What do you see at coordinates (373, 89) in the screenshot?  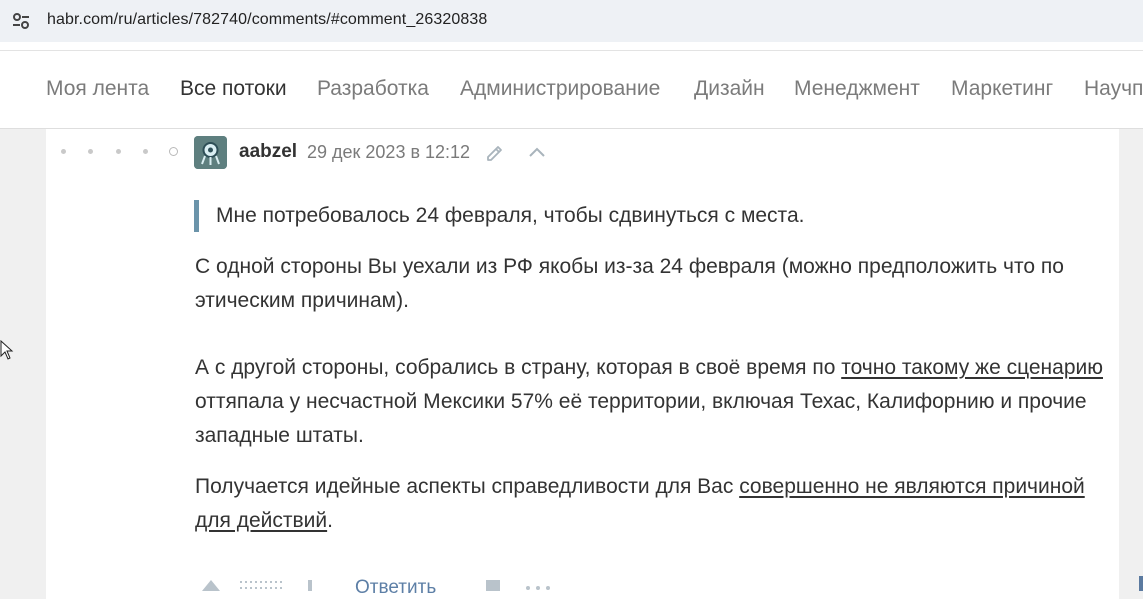 I see `nav-item-development: Разработка` at bounding box center [373, 89].